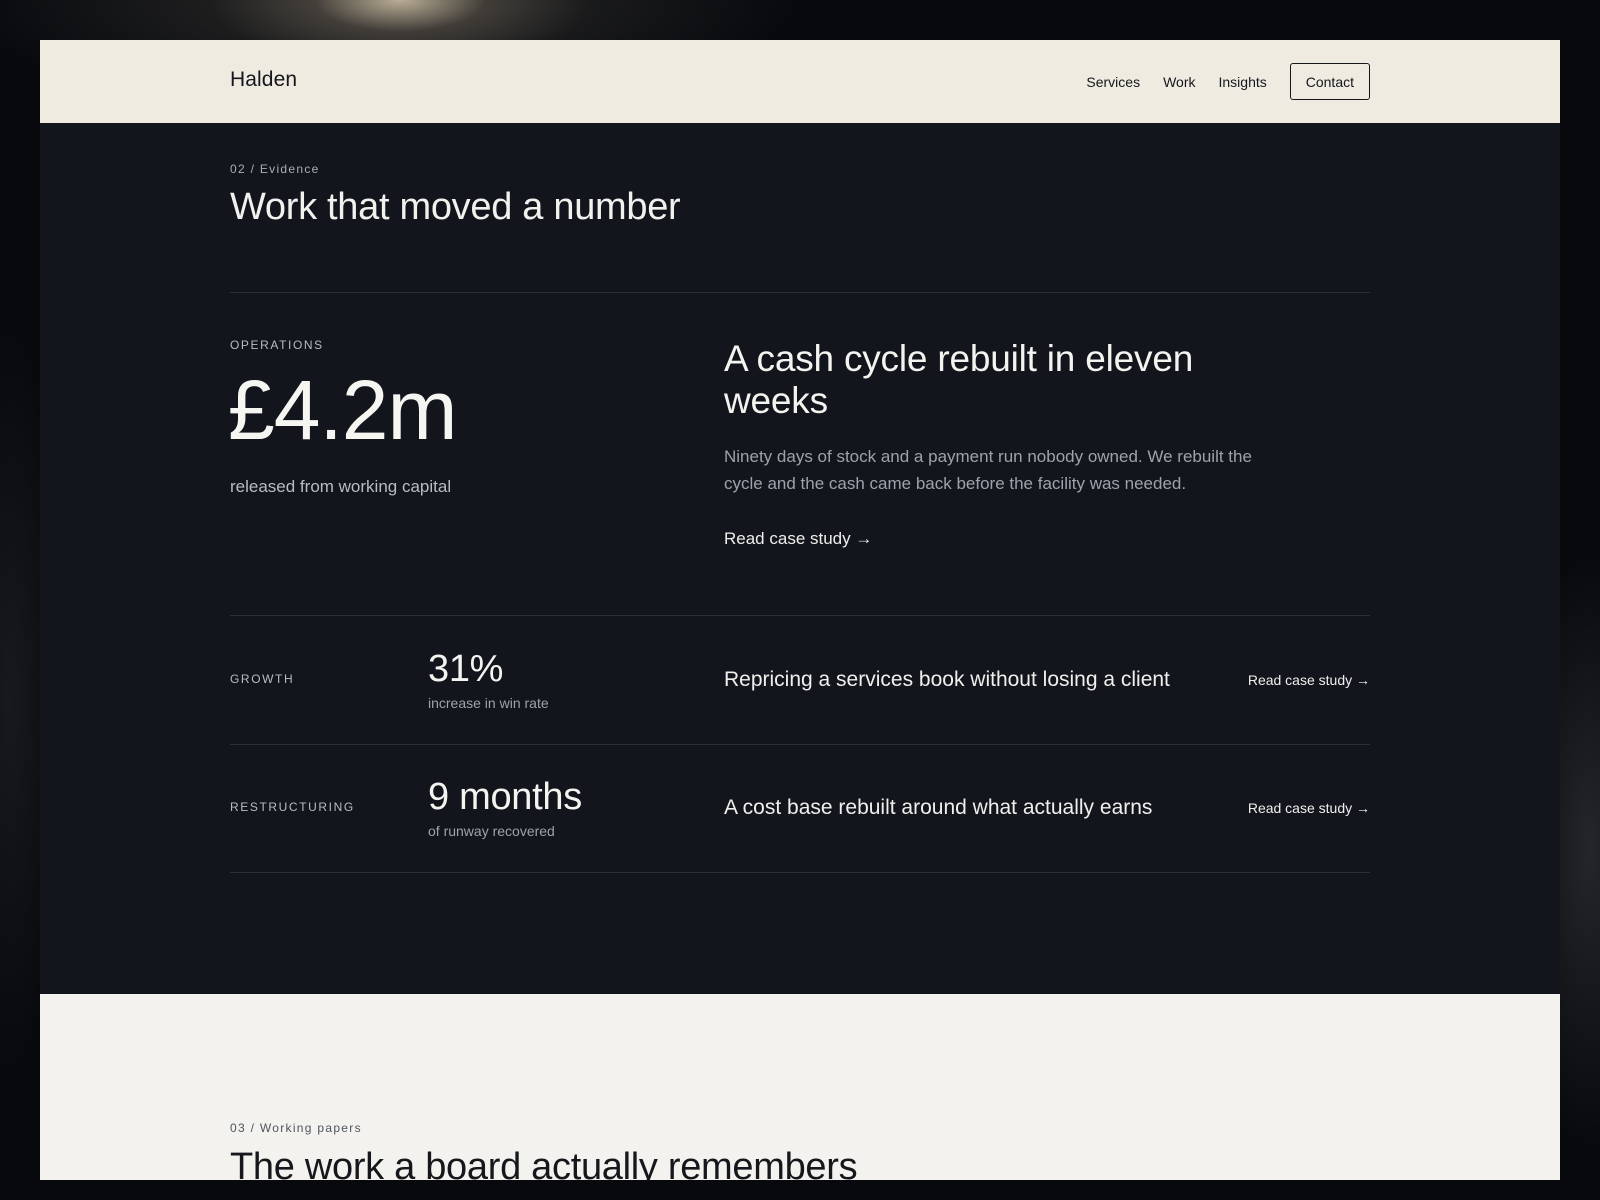 The height and width of the screenshot is (1200, 1600). Describe the element at coordinates (296, 1128) in the screenshot. I see `section-eyebrow: 03 / Working papers` at that location.